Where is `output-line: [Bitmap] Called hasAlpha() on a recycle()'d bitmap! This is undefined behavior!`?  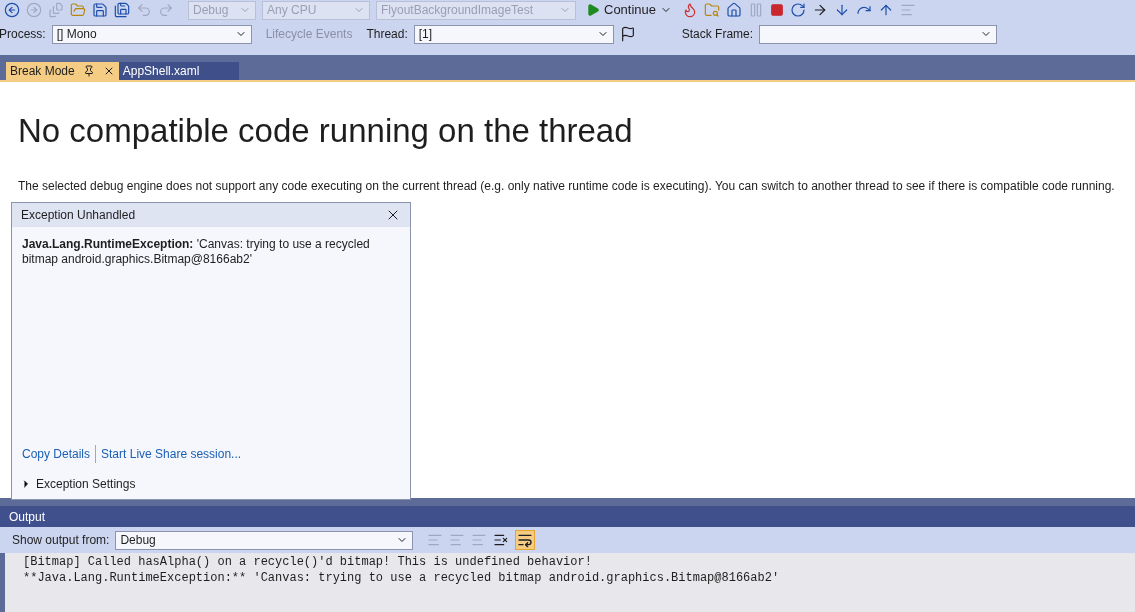
output-line: [Bitmap] Called hasAlpha() on a recycle()'d bitmap! This is undefined behavior! is located at coordinates (308, 562).